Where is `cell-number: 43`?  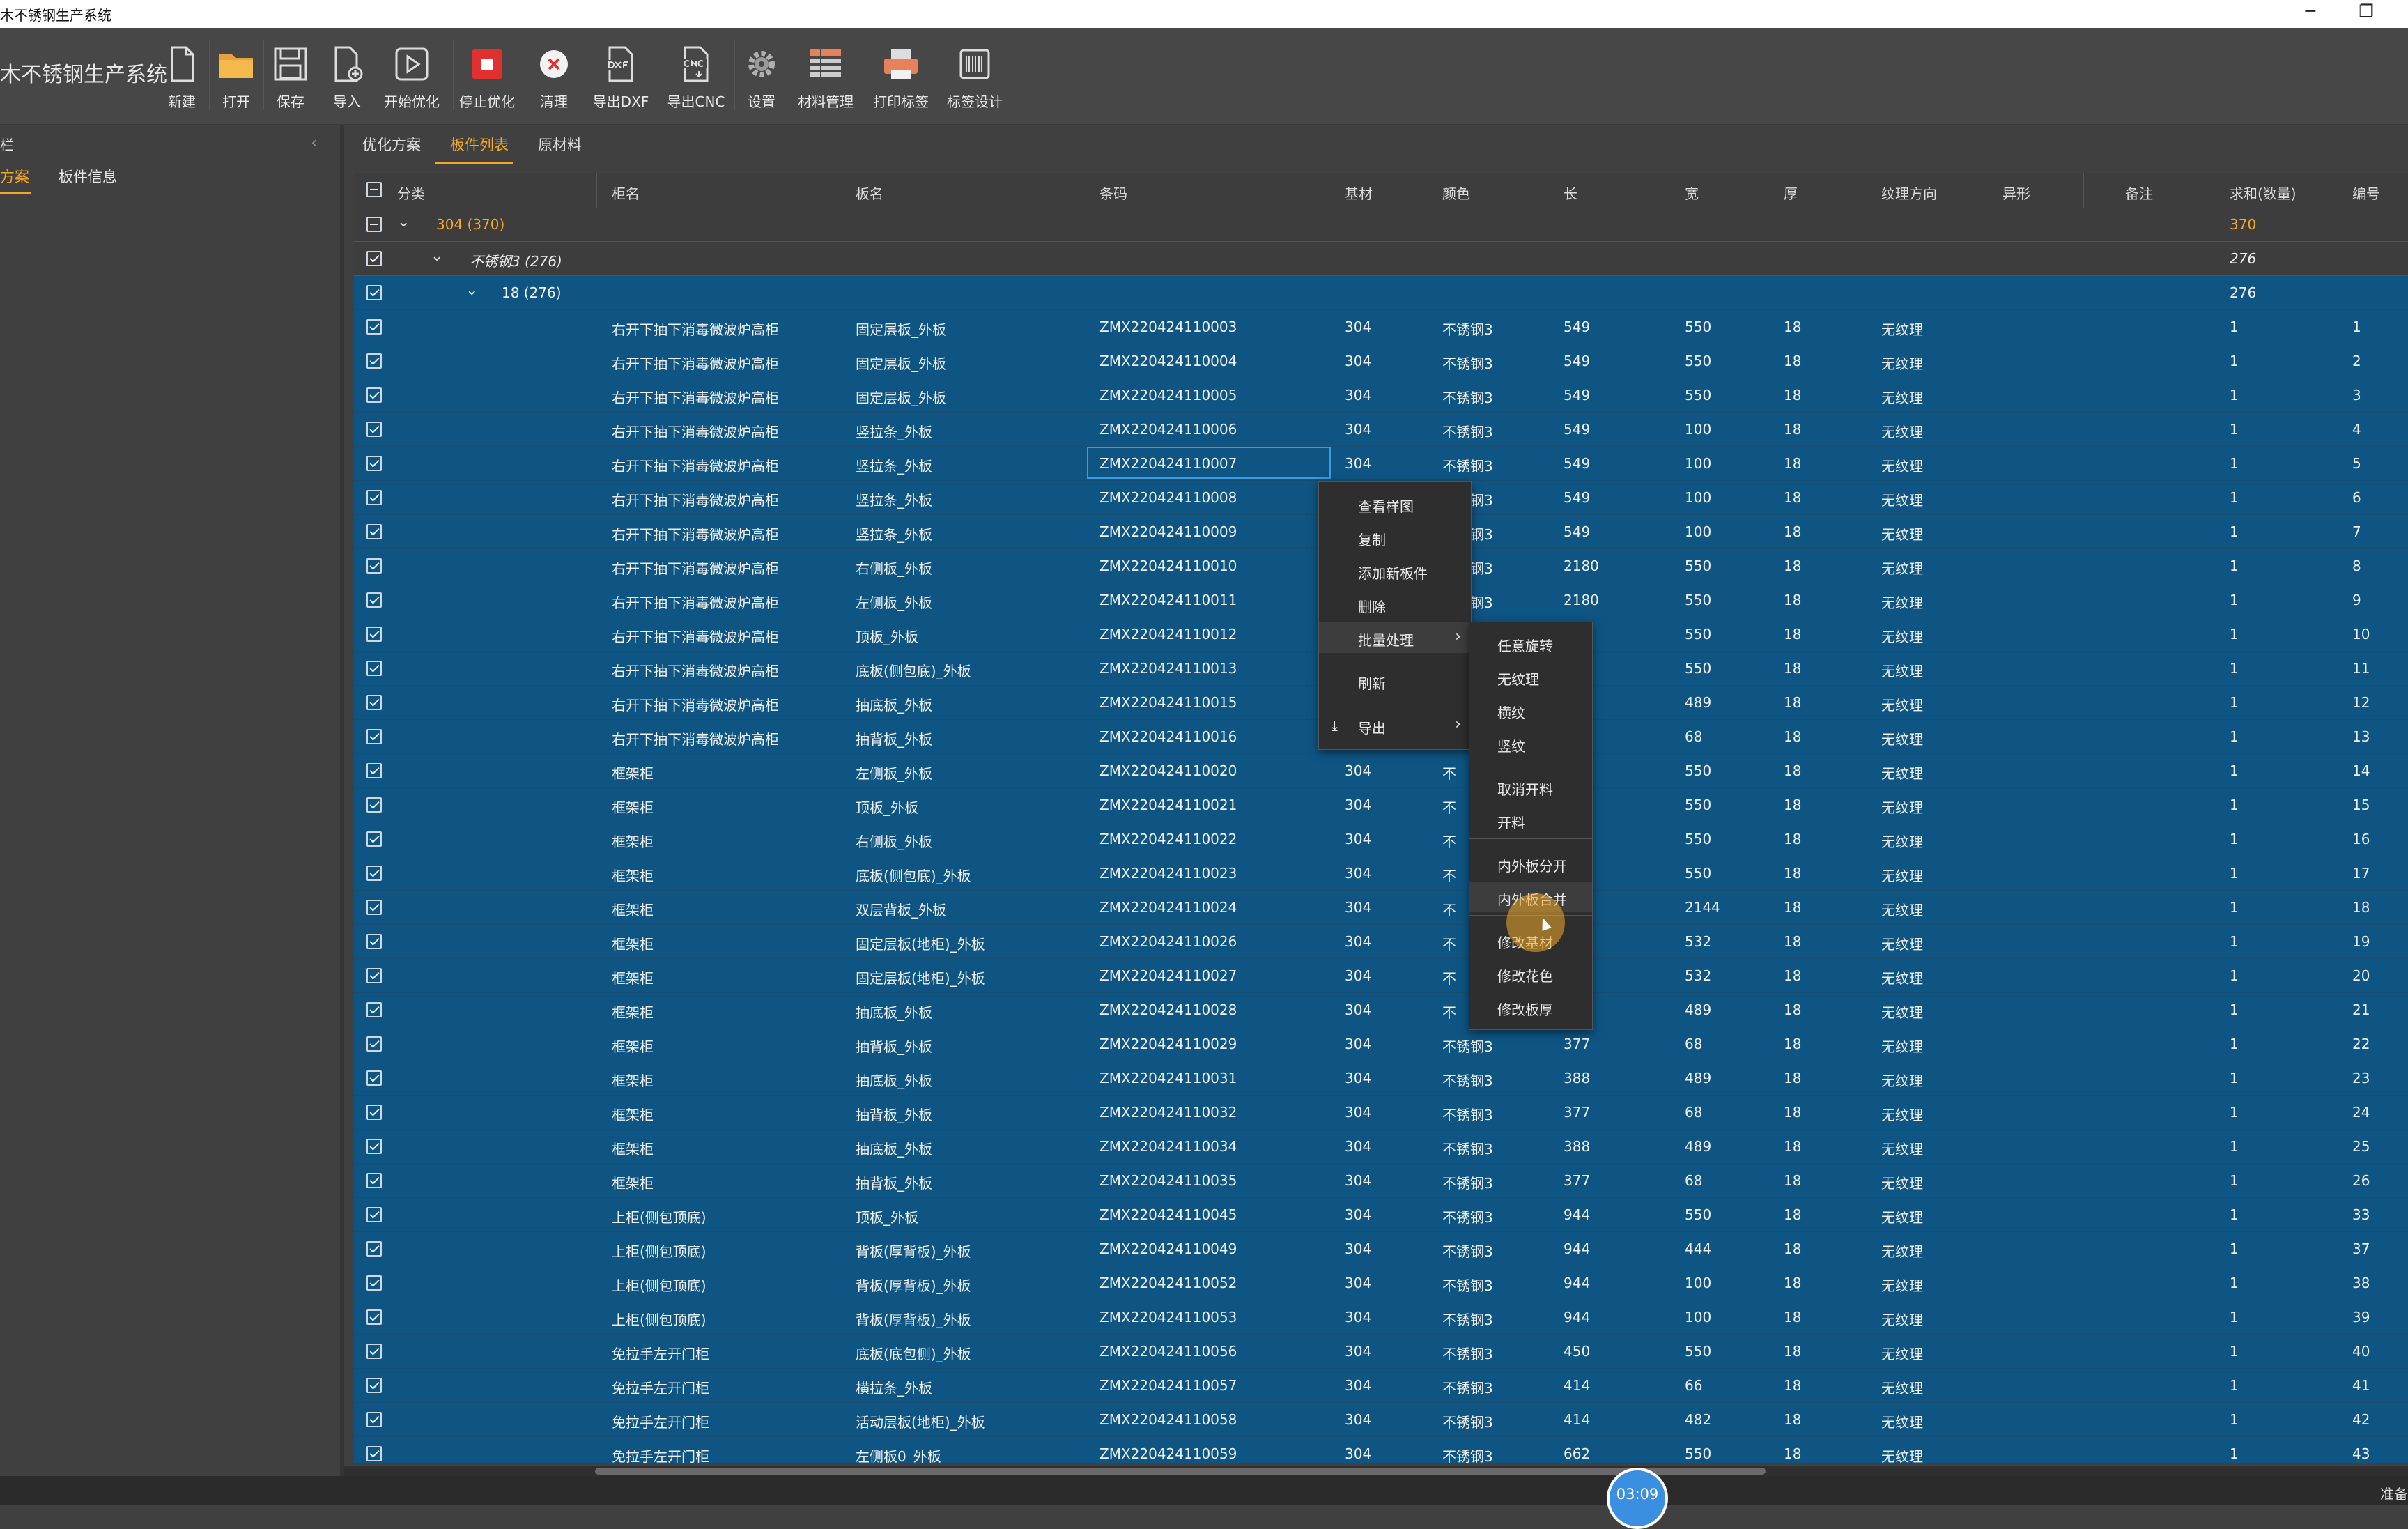 cell-number: 43 is located at coordinates (2361, 1454).